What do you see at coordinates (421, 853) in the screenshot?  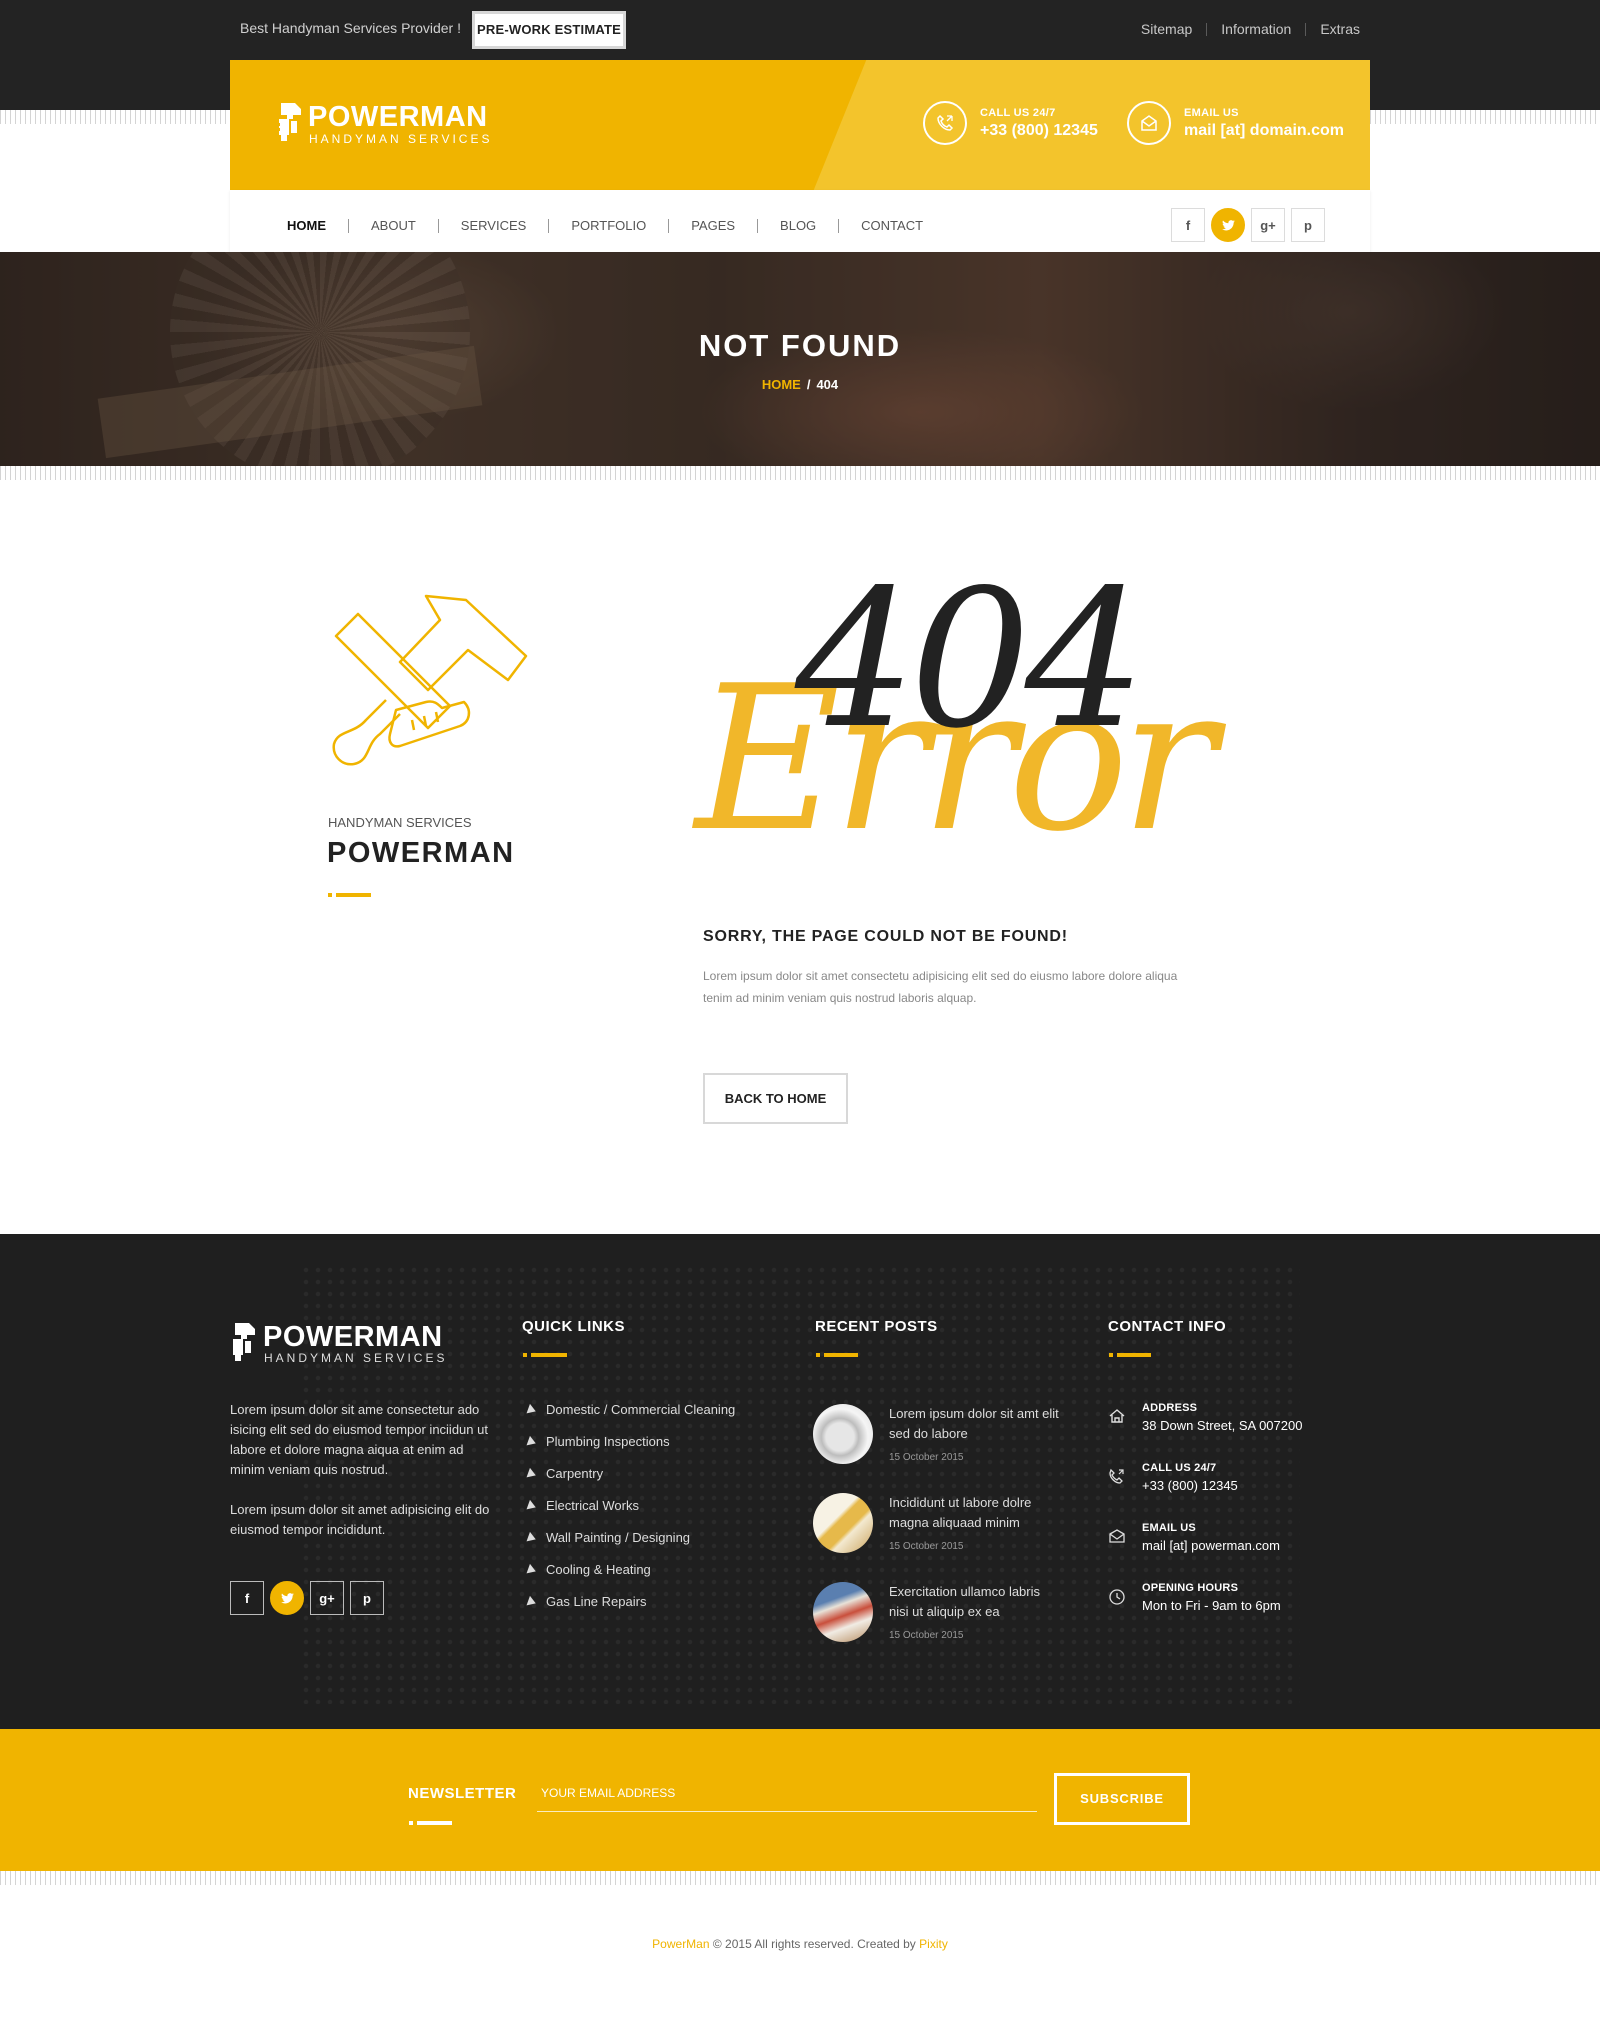 I see `brand-name: POWERMAN` at bounding box center [421, 853].